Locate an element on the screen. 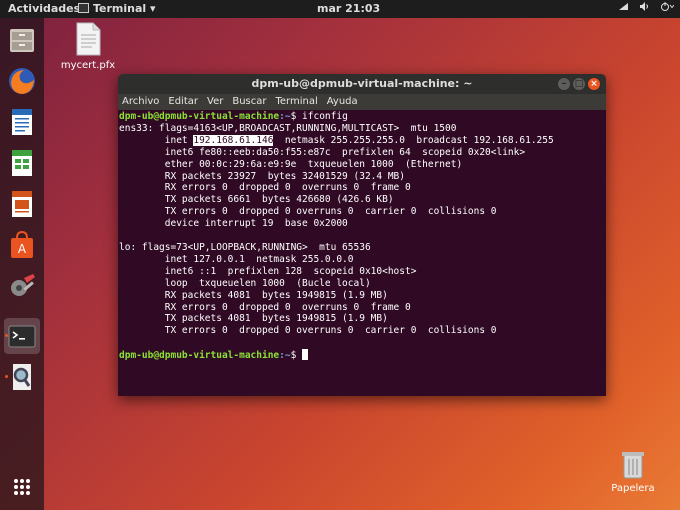  terminal-launcher is located at coordinates (22, 336).